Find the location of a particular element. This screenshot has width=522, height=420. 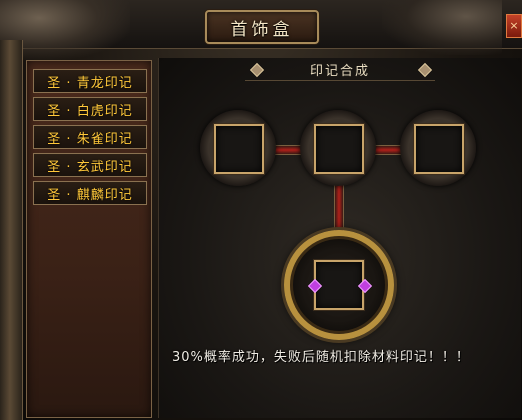

list-item-baihu: 圣 · 白虎印记 is located at coordinates (90, 109).